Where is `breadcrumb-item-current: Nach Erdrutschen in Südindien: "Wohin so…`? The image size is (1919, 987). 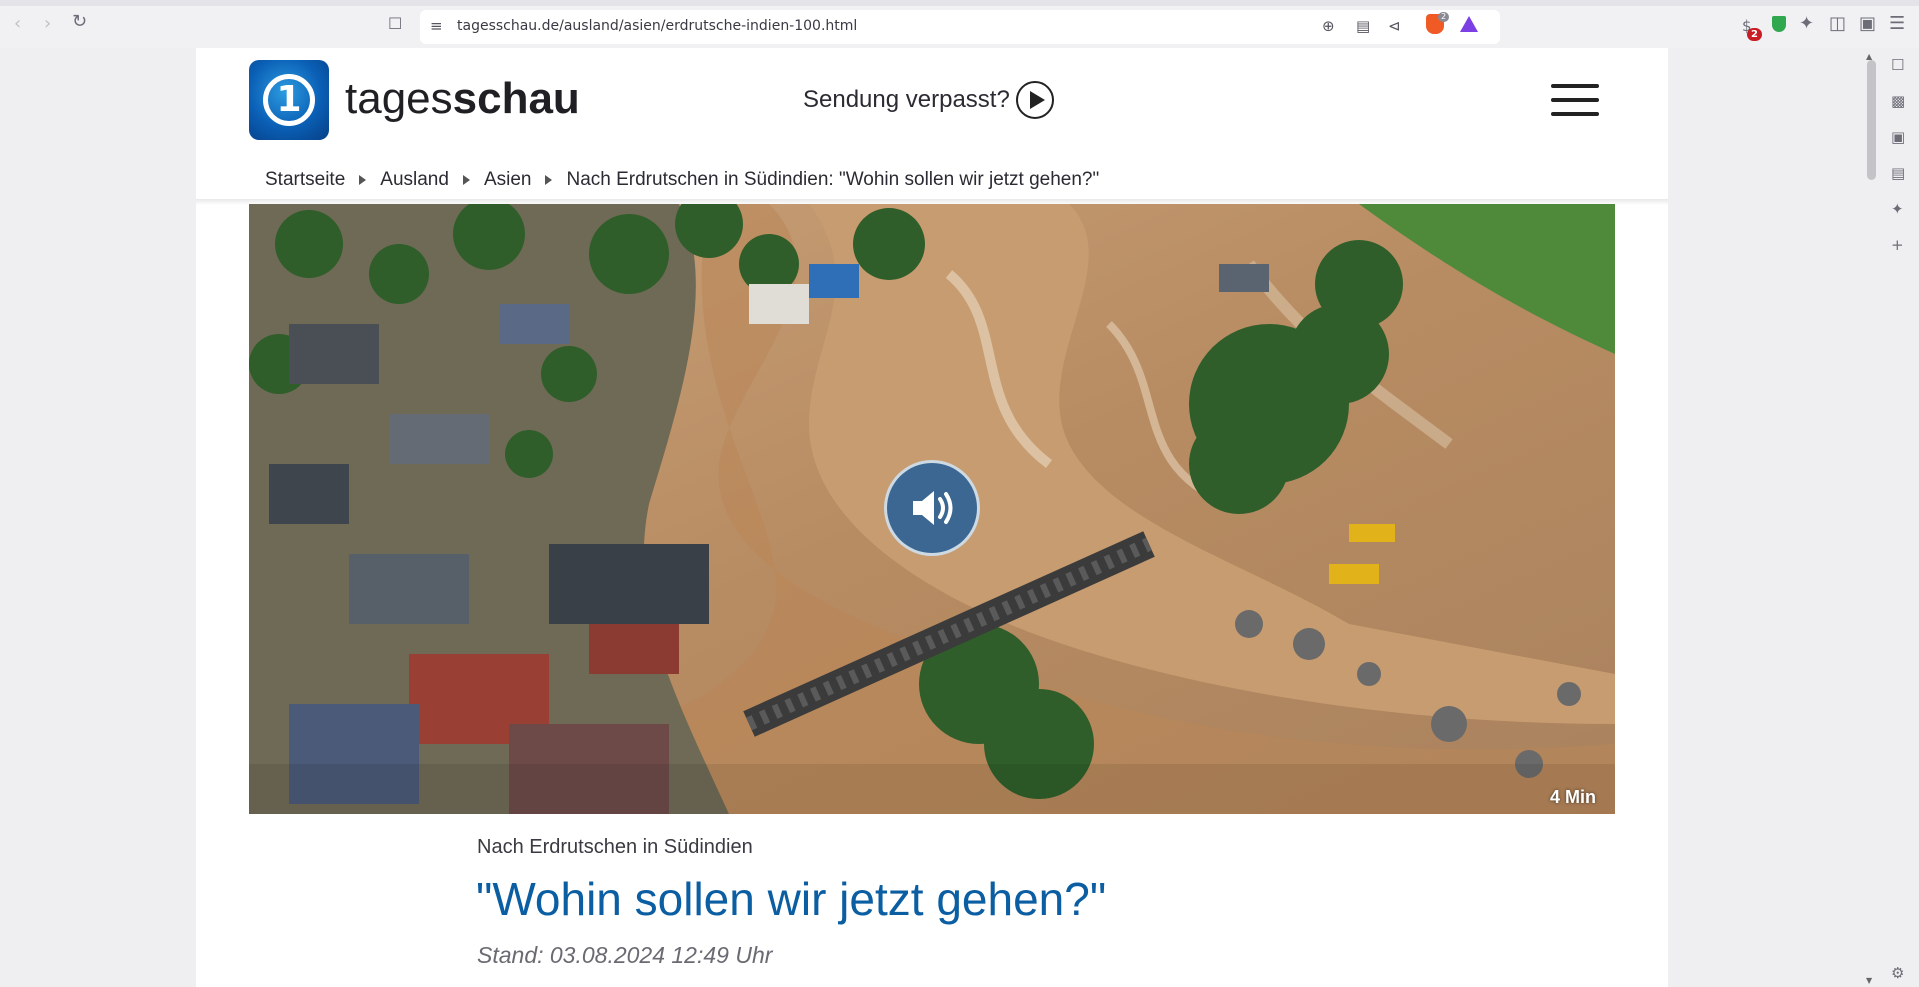 breadcrumb-item-current: Nach Erdrutschen in Südindien: "Wohin so… is located at coordinates (833, 179).